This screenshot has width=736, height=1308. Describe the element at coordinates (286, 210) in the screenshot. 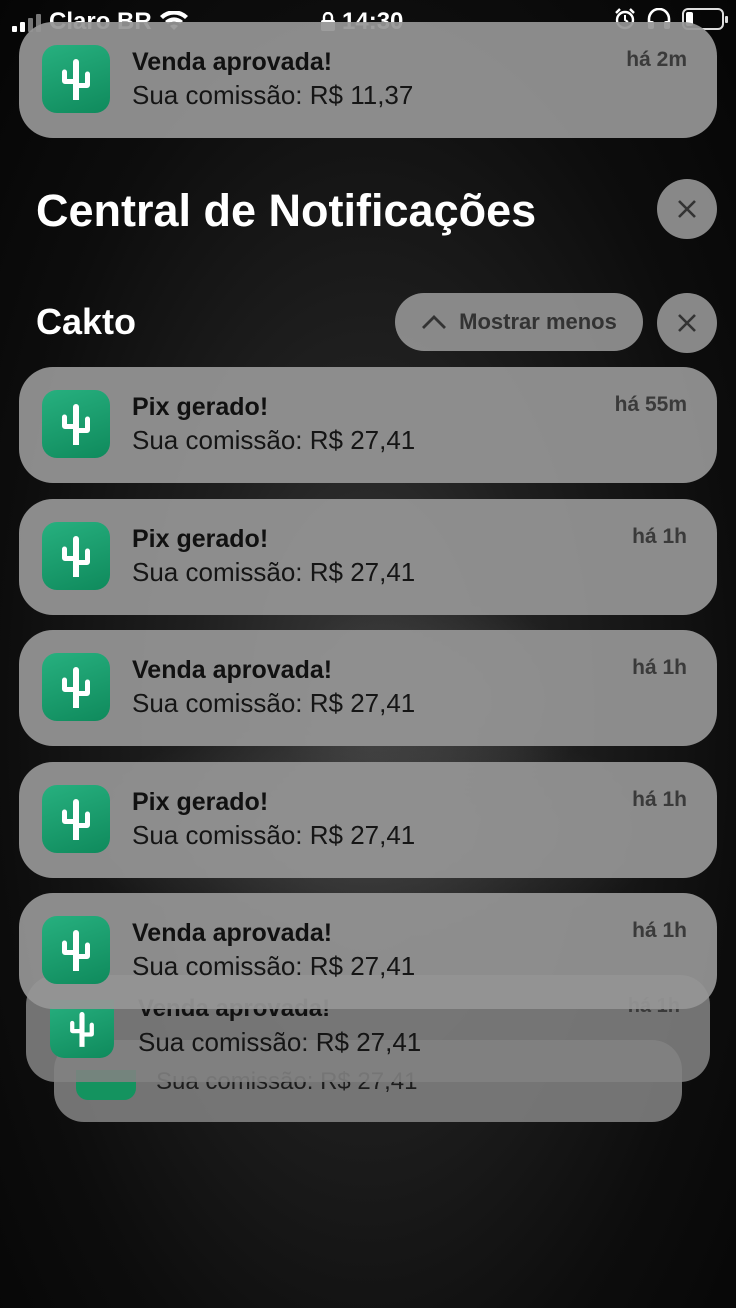

I see `page-title: Central de Notificações` at that location.